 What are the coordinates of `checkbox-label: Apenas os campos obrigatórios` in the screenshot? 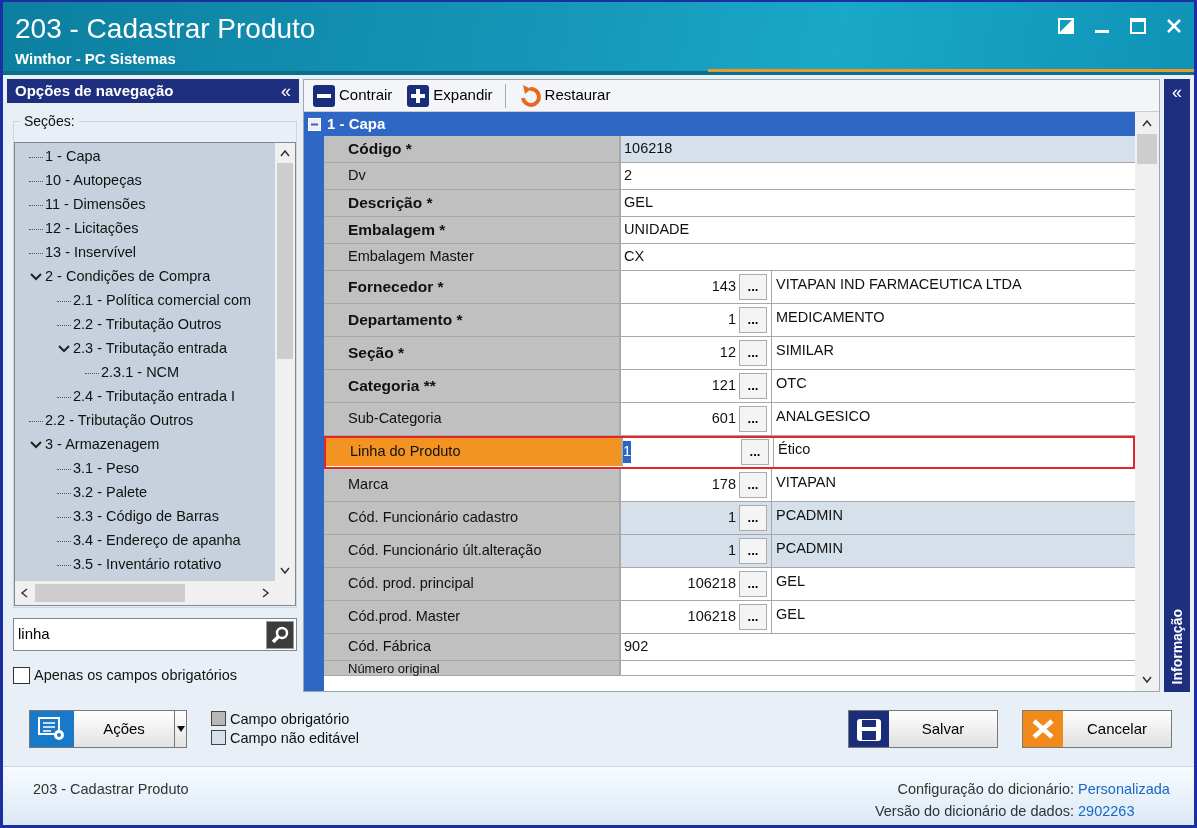 It's located at (136, 675).